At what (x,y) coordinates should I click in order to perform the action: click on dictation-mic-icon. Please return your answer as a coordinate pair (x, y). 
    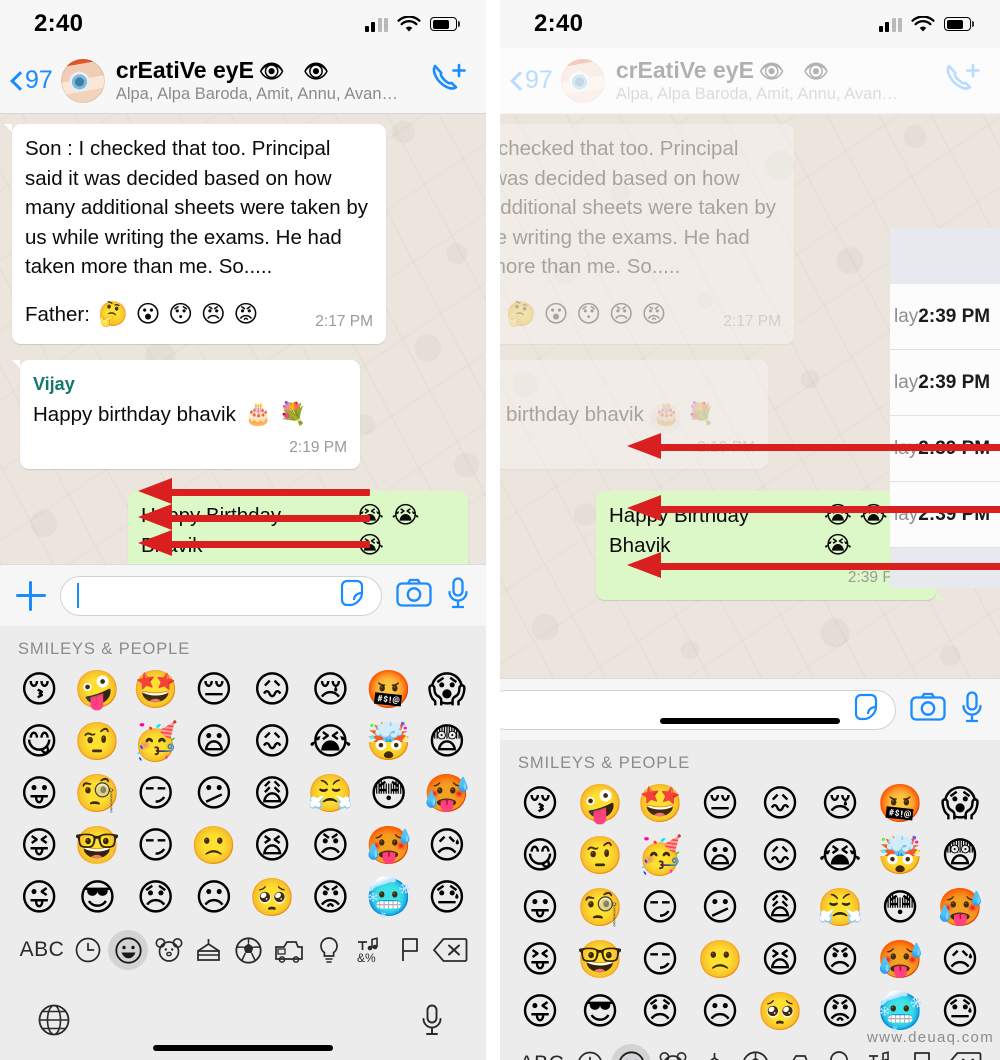
    Looking at the image, I should click on (432, 1020).